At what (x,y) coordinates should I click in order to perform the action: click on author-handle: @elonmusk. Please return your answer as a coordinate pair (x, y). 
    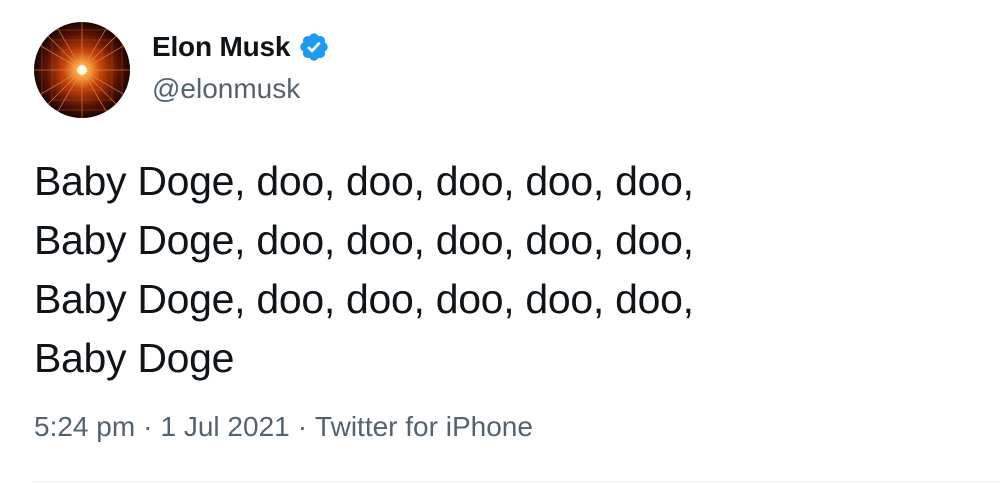
    Looking at the image, I should click on (226, 89).